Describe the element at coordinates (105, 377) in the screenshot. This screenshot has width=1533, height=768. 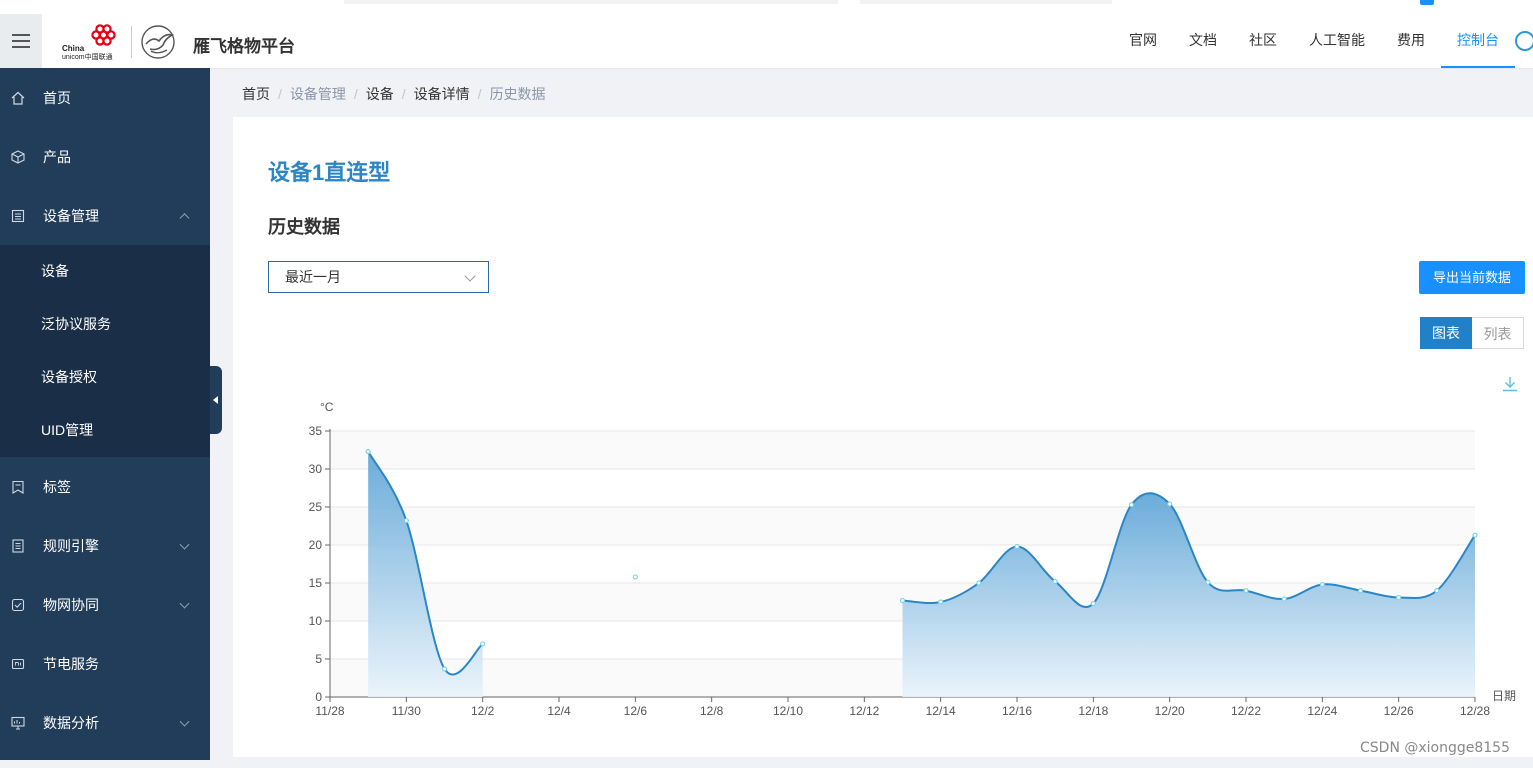
I see `sidebar-subitem-device-auth: 设备授权` at that location.